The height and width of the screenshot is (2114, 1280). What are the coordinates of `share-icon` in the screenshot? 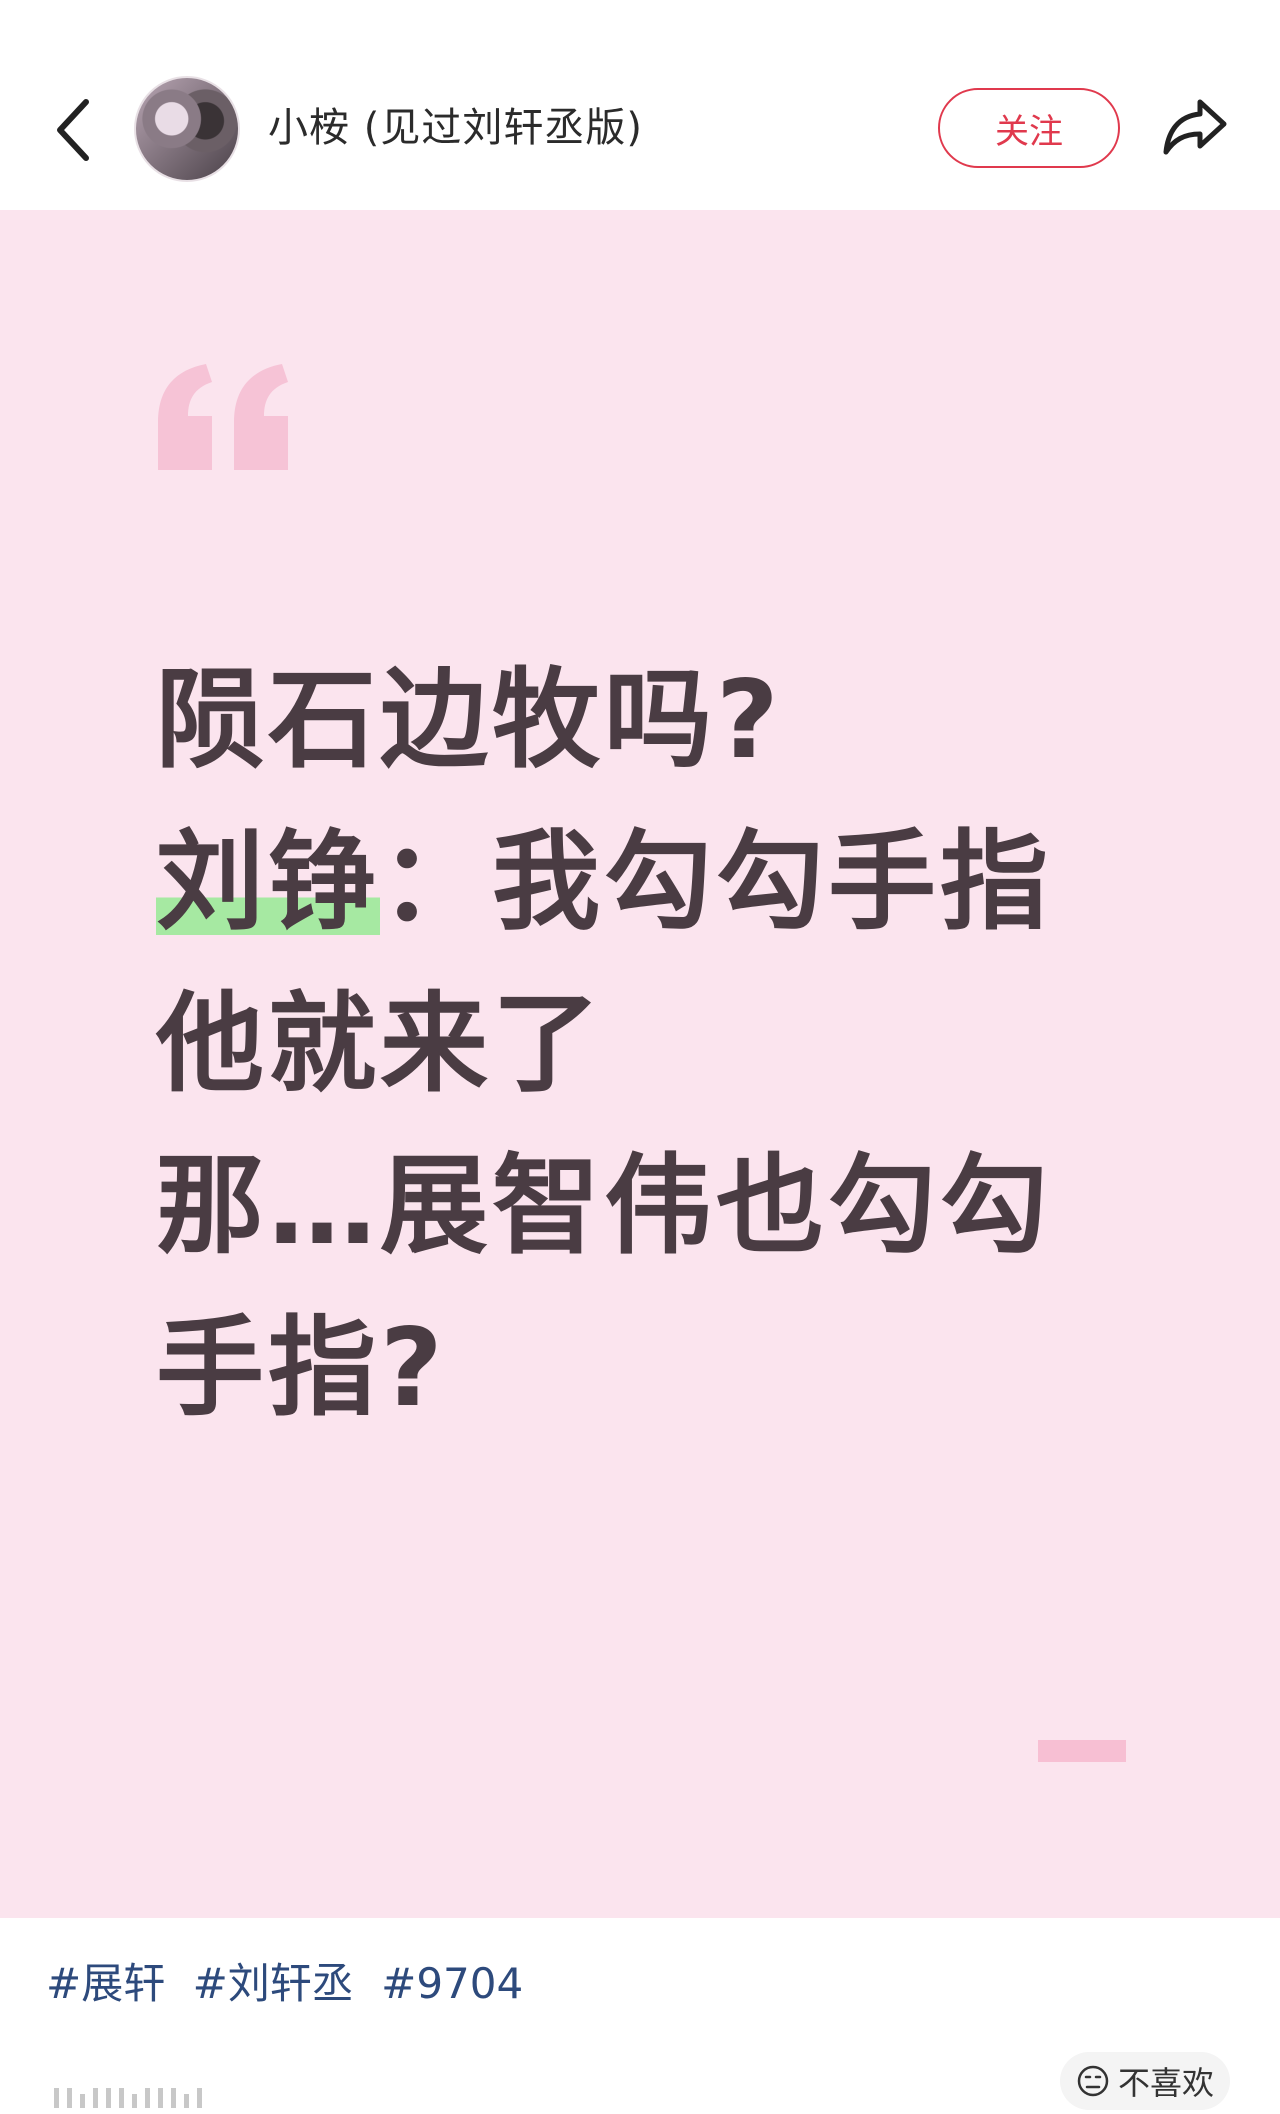 It's located at (1195, 126).